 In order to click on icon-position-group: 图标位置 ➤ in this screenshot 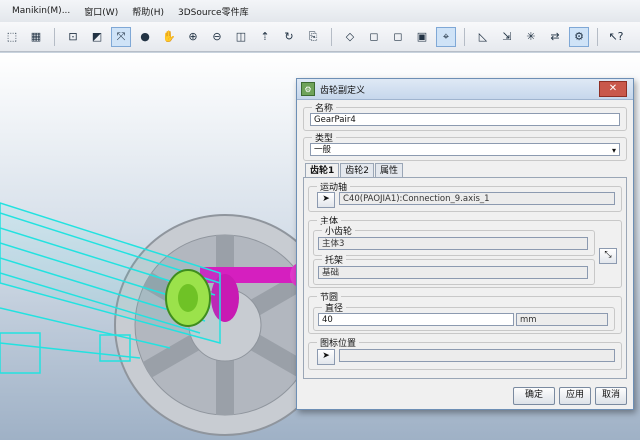, I will do `click(465, 353)`.